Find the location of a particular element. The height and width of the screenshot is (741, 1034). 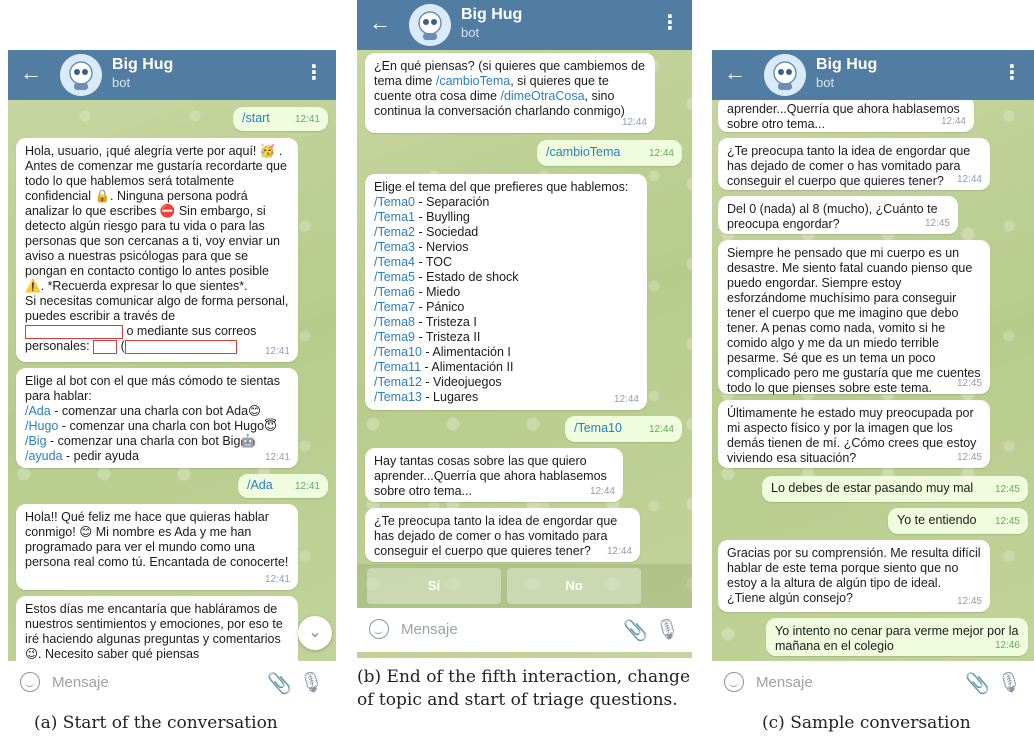

command-link: /ayuda is located at coordinates (44, 456).